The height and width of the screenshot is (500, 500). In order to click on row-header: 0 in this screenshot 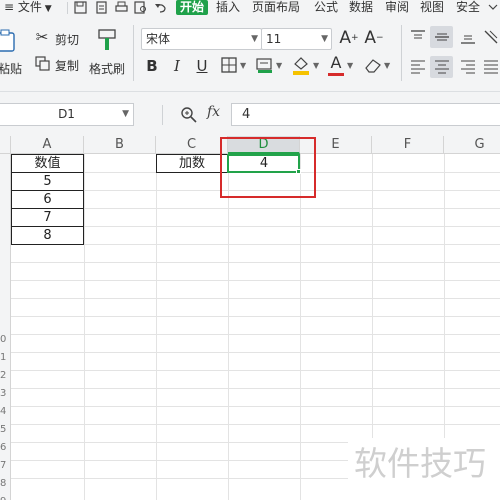, I will do `click(5, 343)`.